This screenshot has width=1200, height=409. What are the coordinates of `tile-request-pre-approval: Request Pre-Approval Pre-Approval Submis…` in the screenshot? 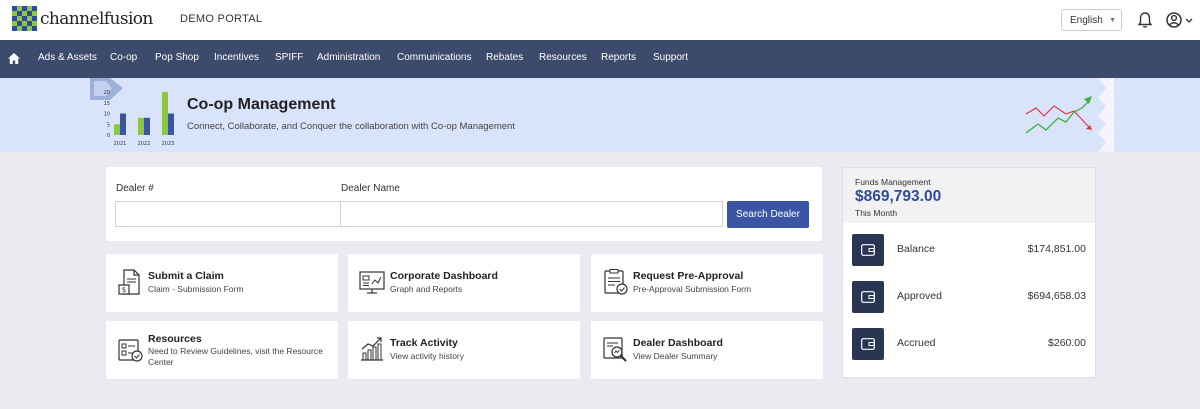 It's located at (707, 283).